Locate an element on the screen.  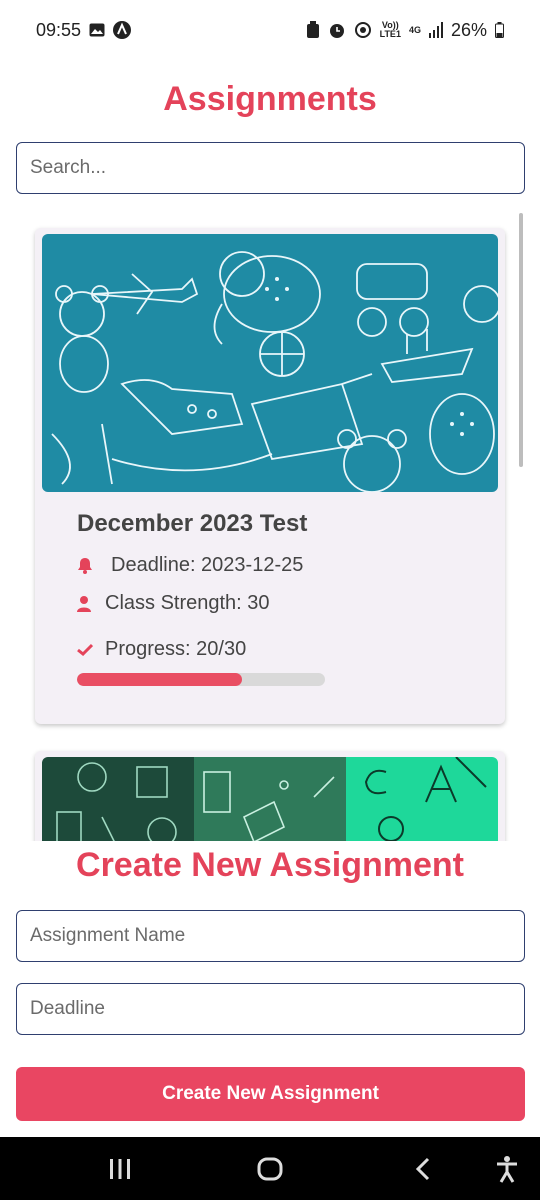
volte-bottom: LTE1 is located at coordinates (390, 34).